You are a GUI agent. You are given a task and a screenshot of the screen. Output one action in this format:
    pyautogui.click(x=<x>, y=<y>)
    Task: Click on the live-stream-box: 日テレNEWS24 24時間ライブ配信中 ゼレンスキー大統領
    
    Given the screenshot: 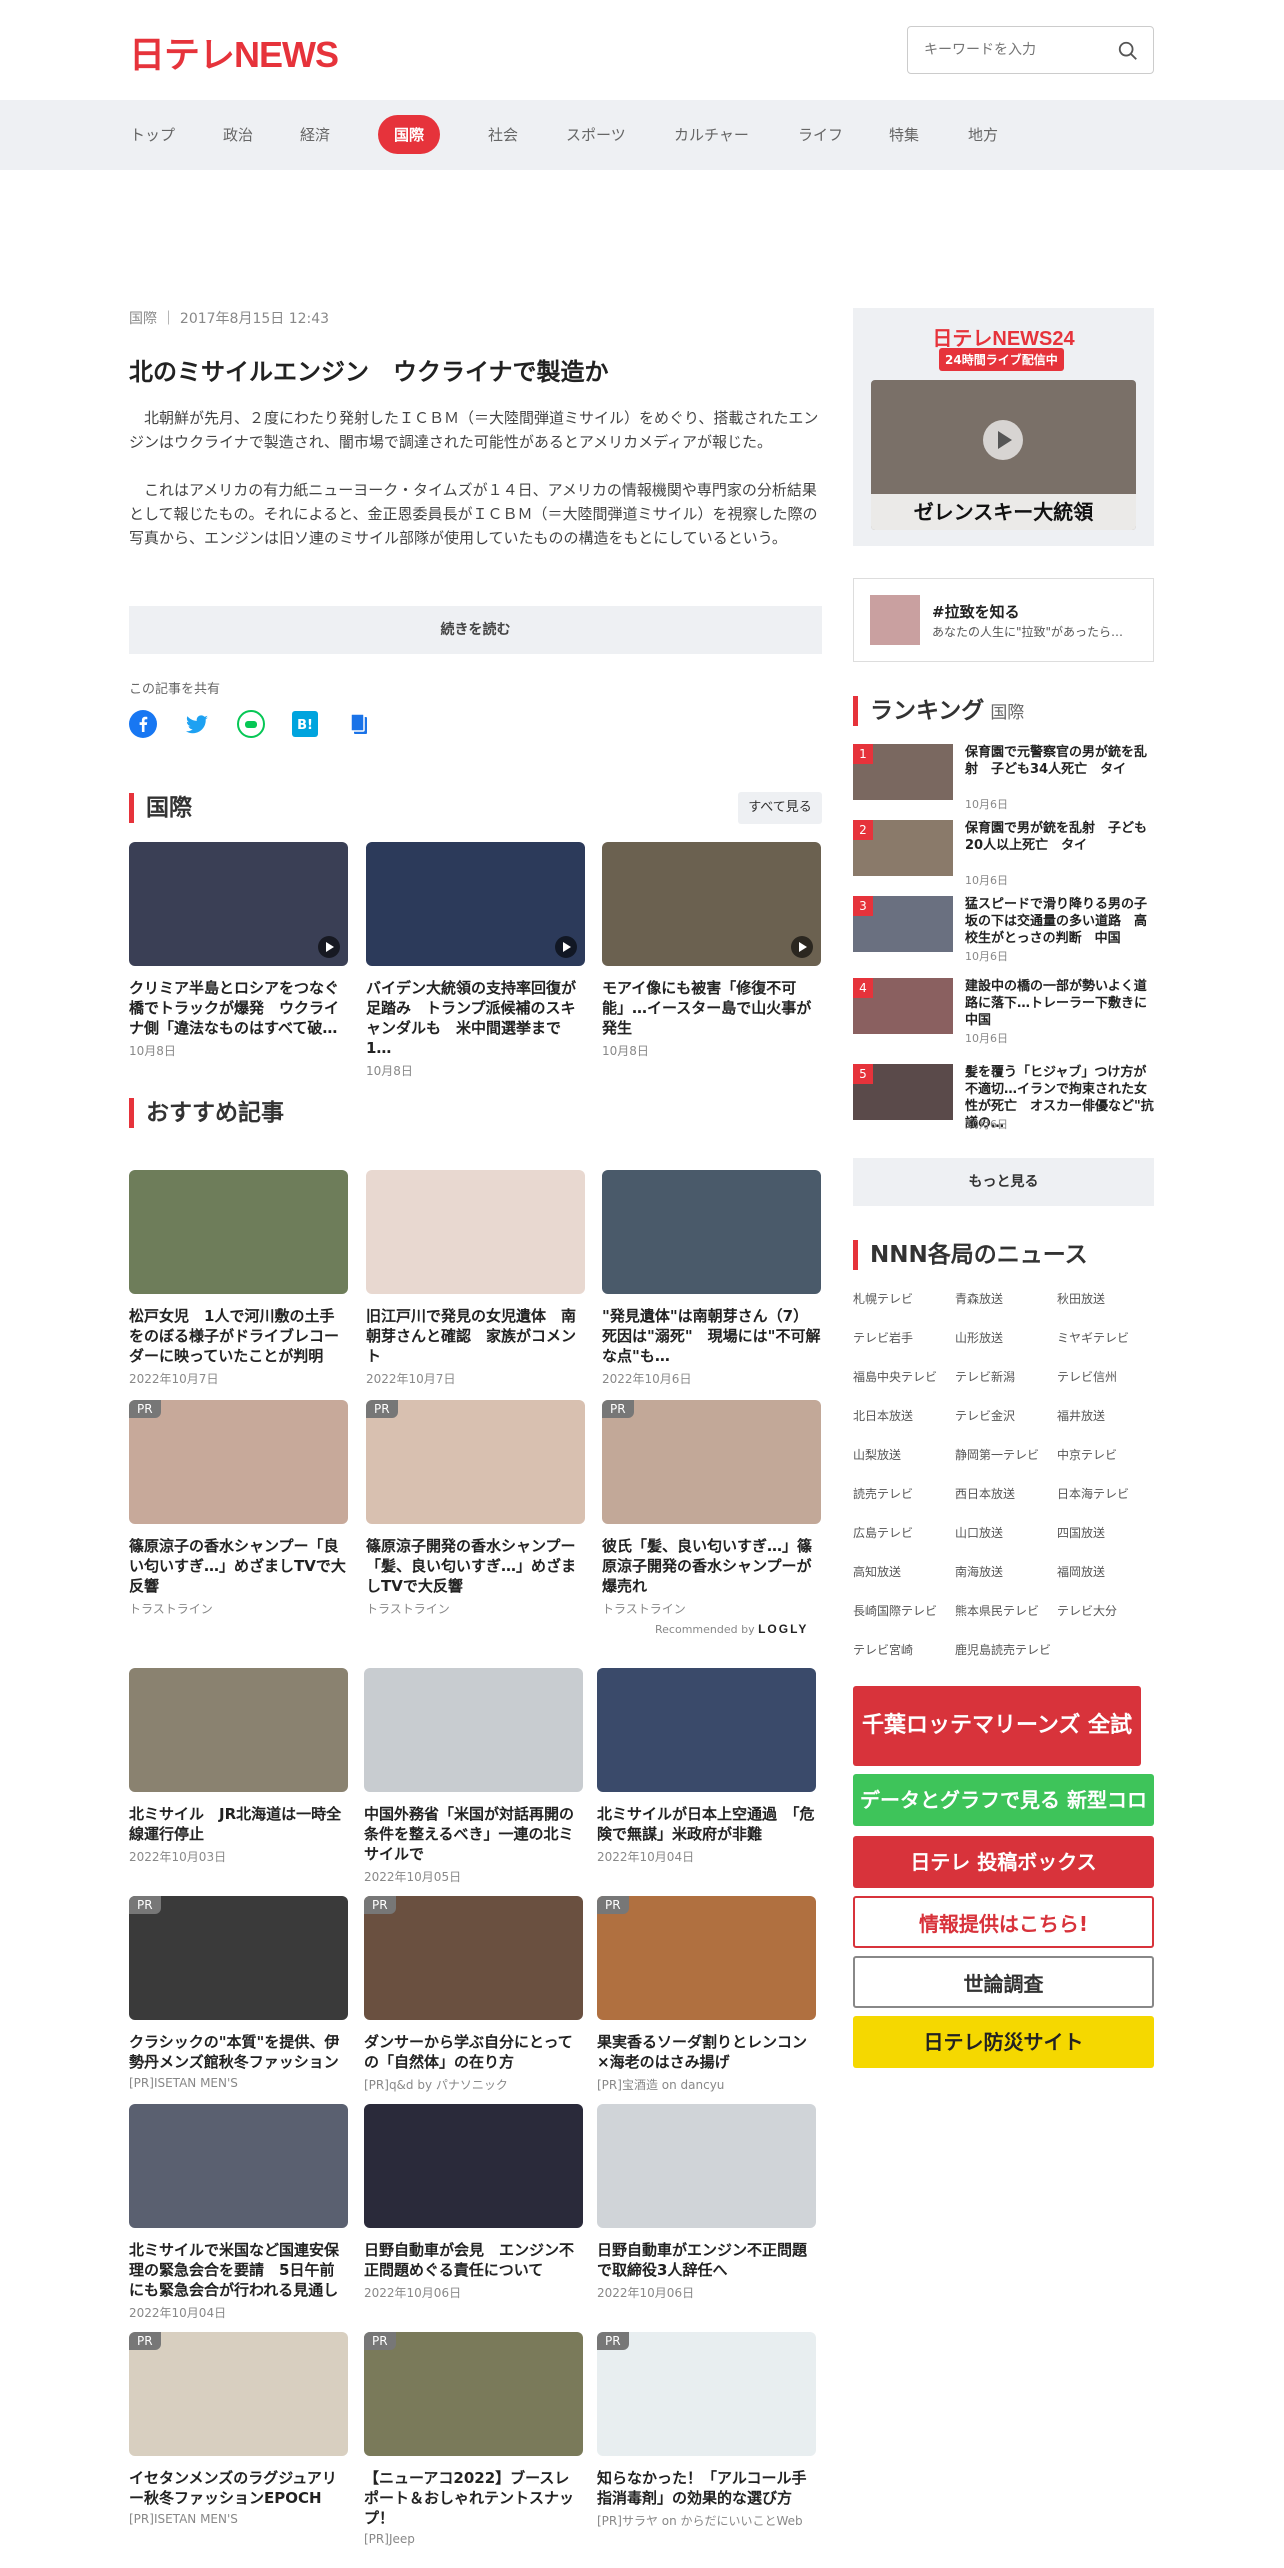 What is the action you would take?
    pyautogui.click(x=1003, y=427)
    